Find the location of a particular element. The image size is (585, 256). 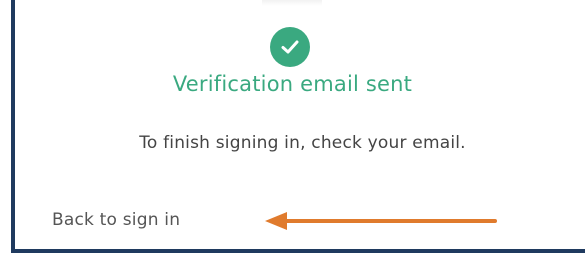

back-to-sign-in-link: Back to sign in is located at coordinates (116, 220).